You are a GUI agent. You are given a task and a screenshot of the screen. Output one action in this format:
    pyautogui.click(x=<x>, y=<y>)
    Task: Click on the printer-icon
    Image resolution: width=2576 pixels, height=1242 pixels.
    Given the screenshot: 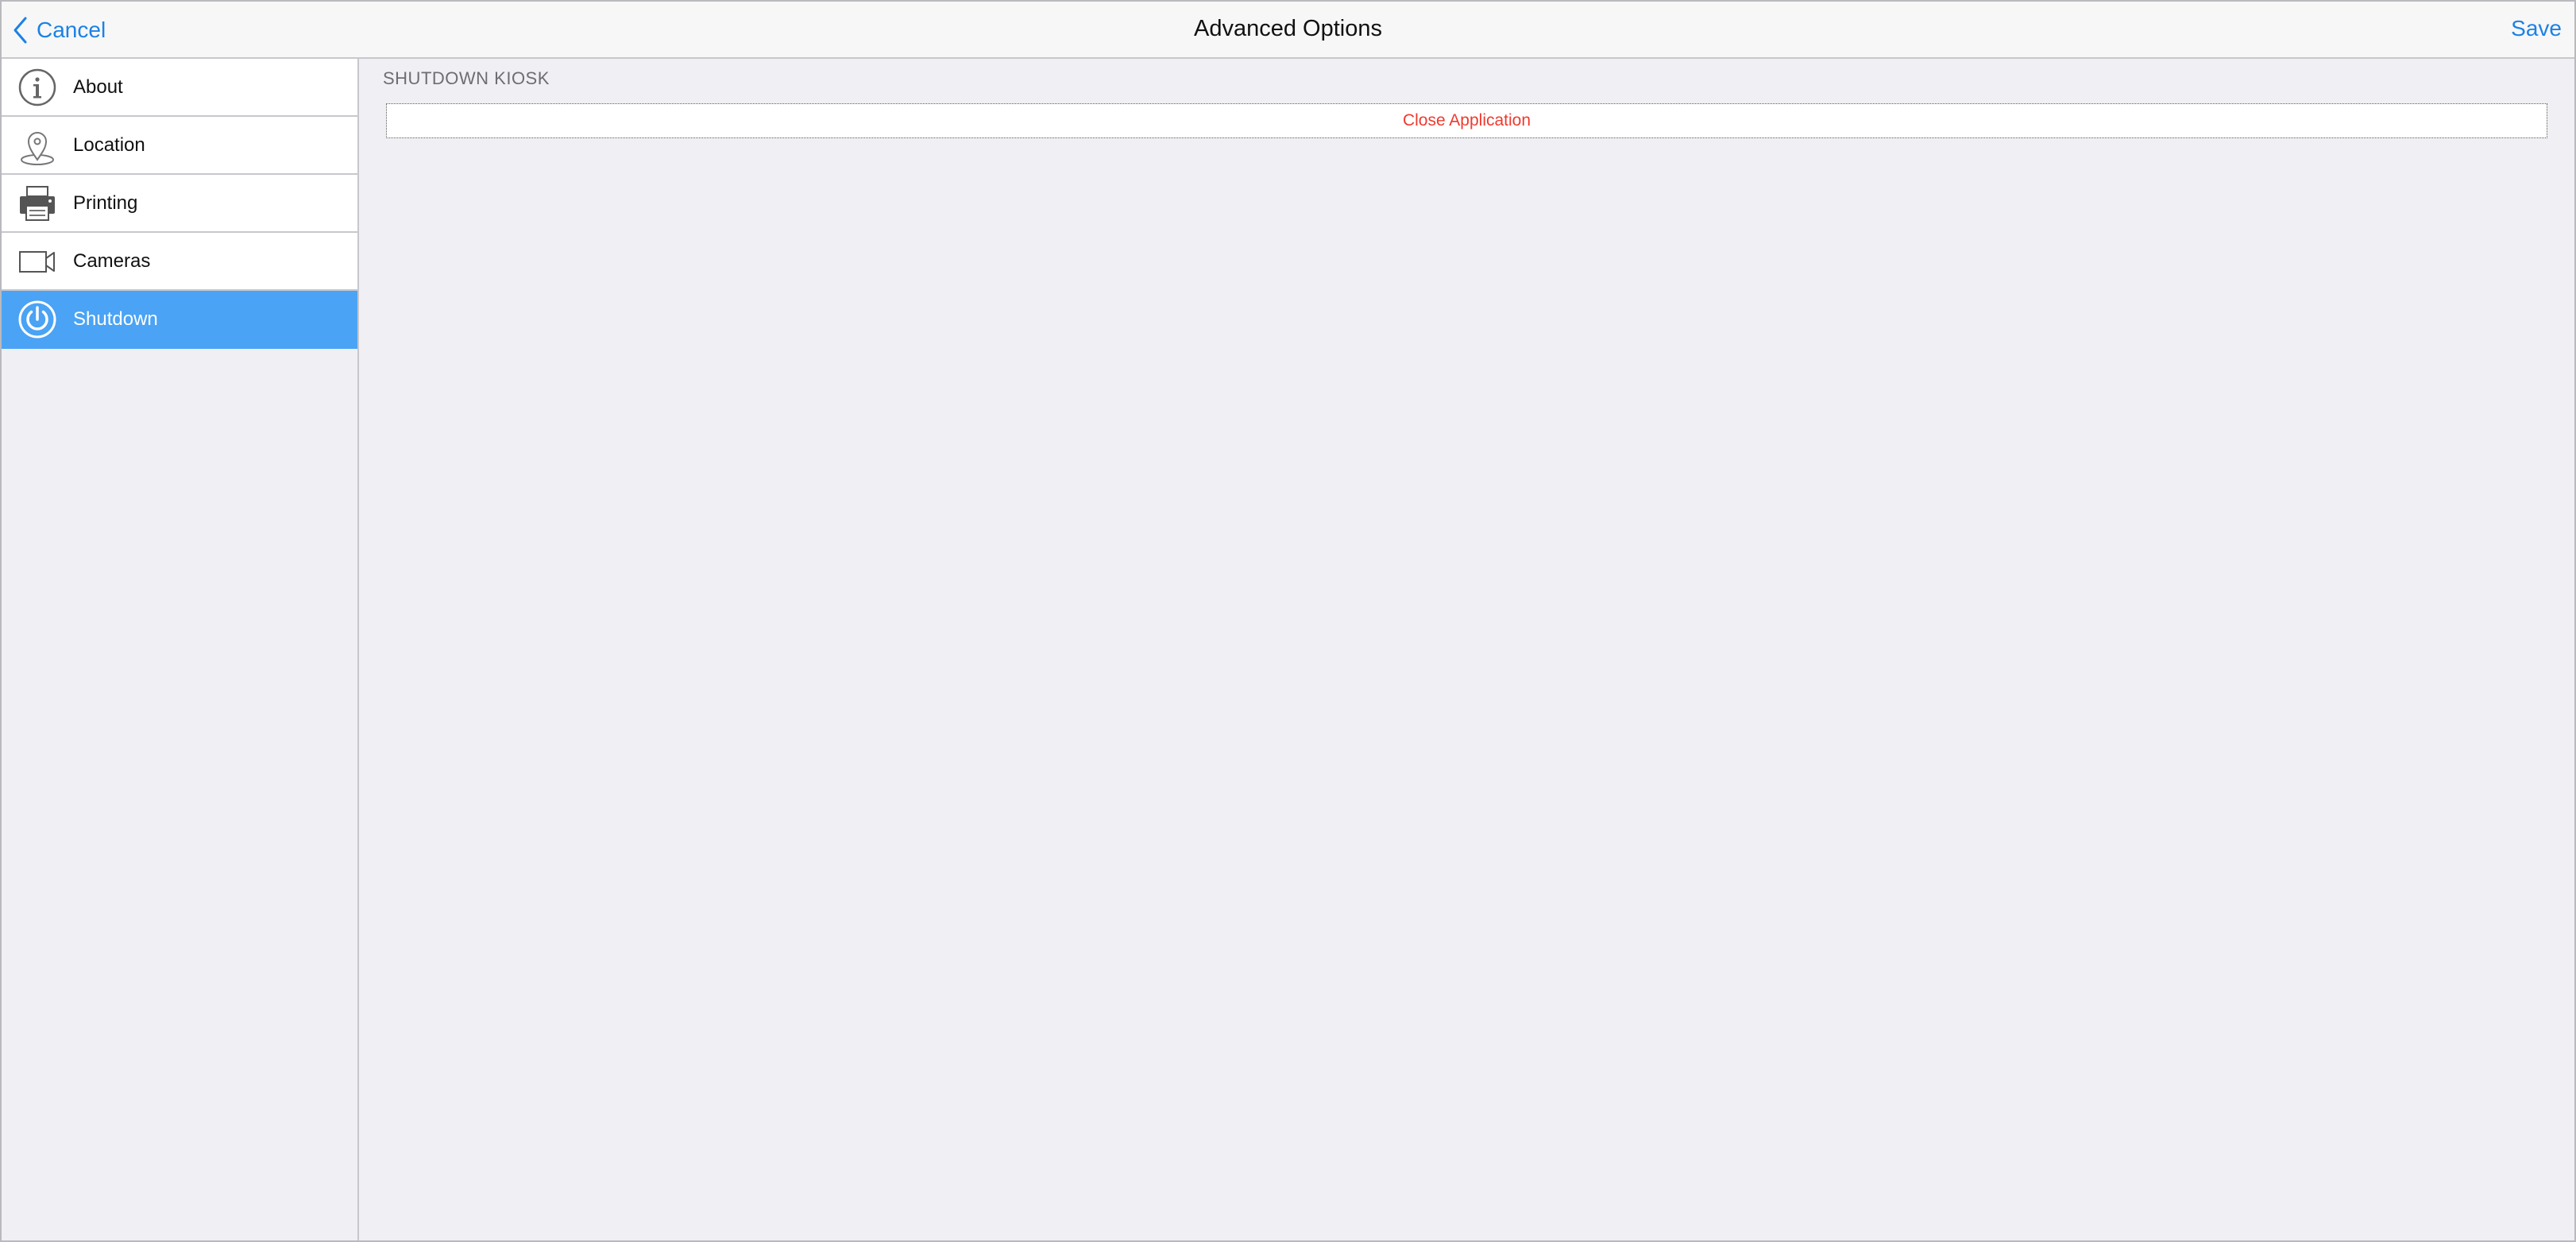 What is the action you would take?
    pyautogui.click(x=37, y=203)
    